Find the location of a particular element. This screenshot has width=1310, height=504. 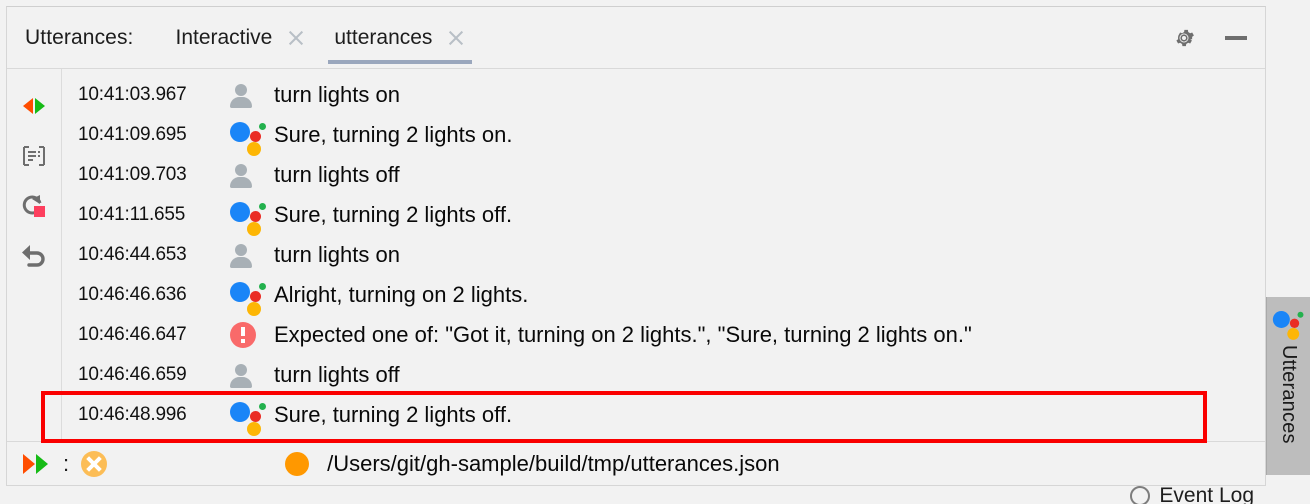

utterance-timestamp: 10:46:44.653 is located at coordinates (132, 254).